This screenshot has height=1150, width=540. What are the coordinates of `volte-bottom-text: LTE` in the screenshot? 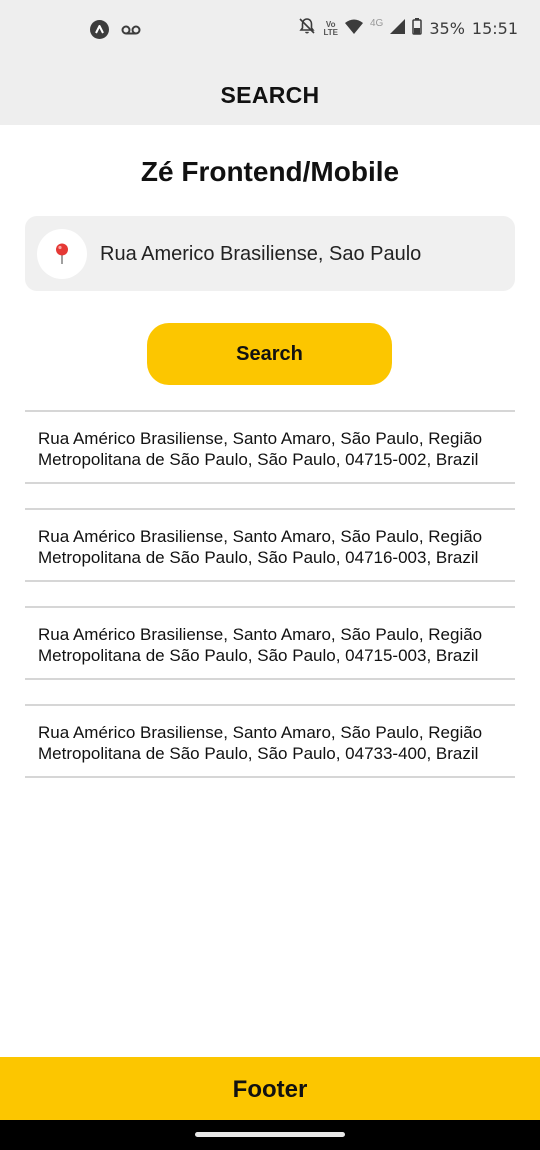 It's located at (330, 32).